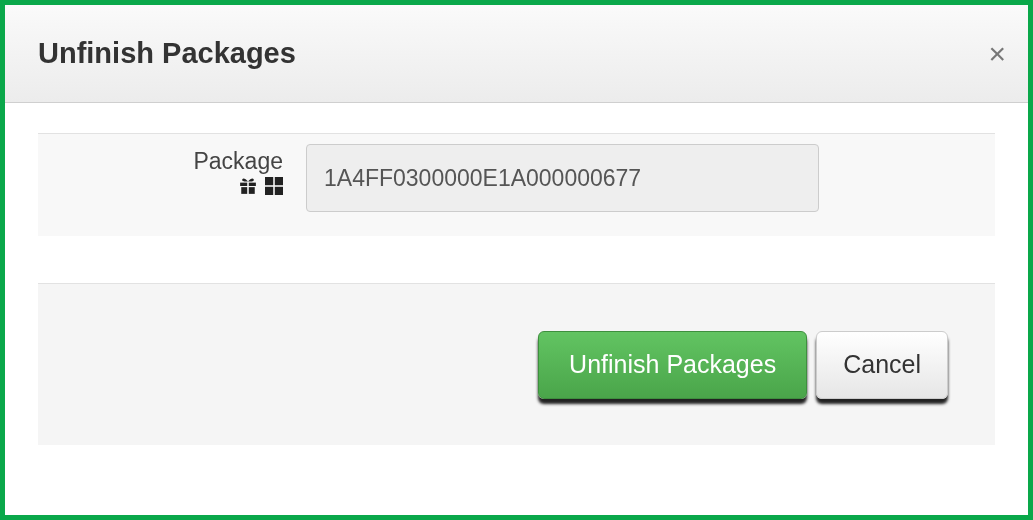 Image resolution: width=1033 pixels, height=520 pixels. Describe the element at coordinates (274, 185) in the screenshot. I see `grid-icon` at that location.